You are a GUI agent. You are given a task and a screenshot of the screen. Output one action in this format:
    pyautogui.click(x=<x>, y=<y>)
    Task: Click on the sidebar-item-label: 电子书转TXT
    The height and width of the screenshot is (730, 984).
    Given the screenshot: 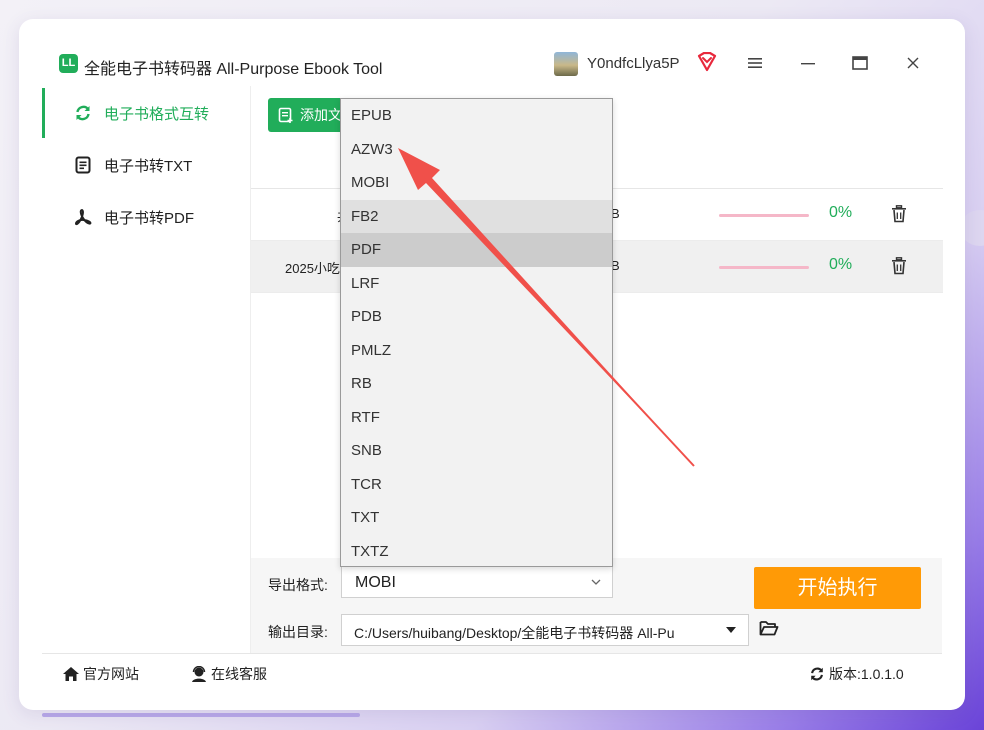 What is the action you would take?
    pyautogui.click(x=148, y=166)
    